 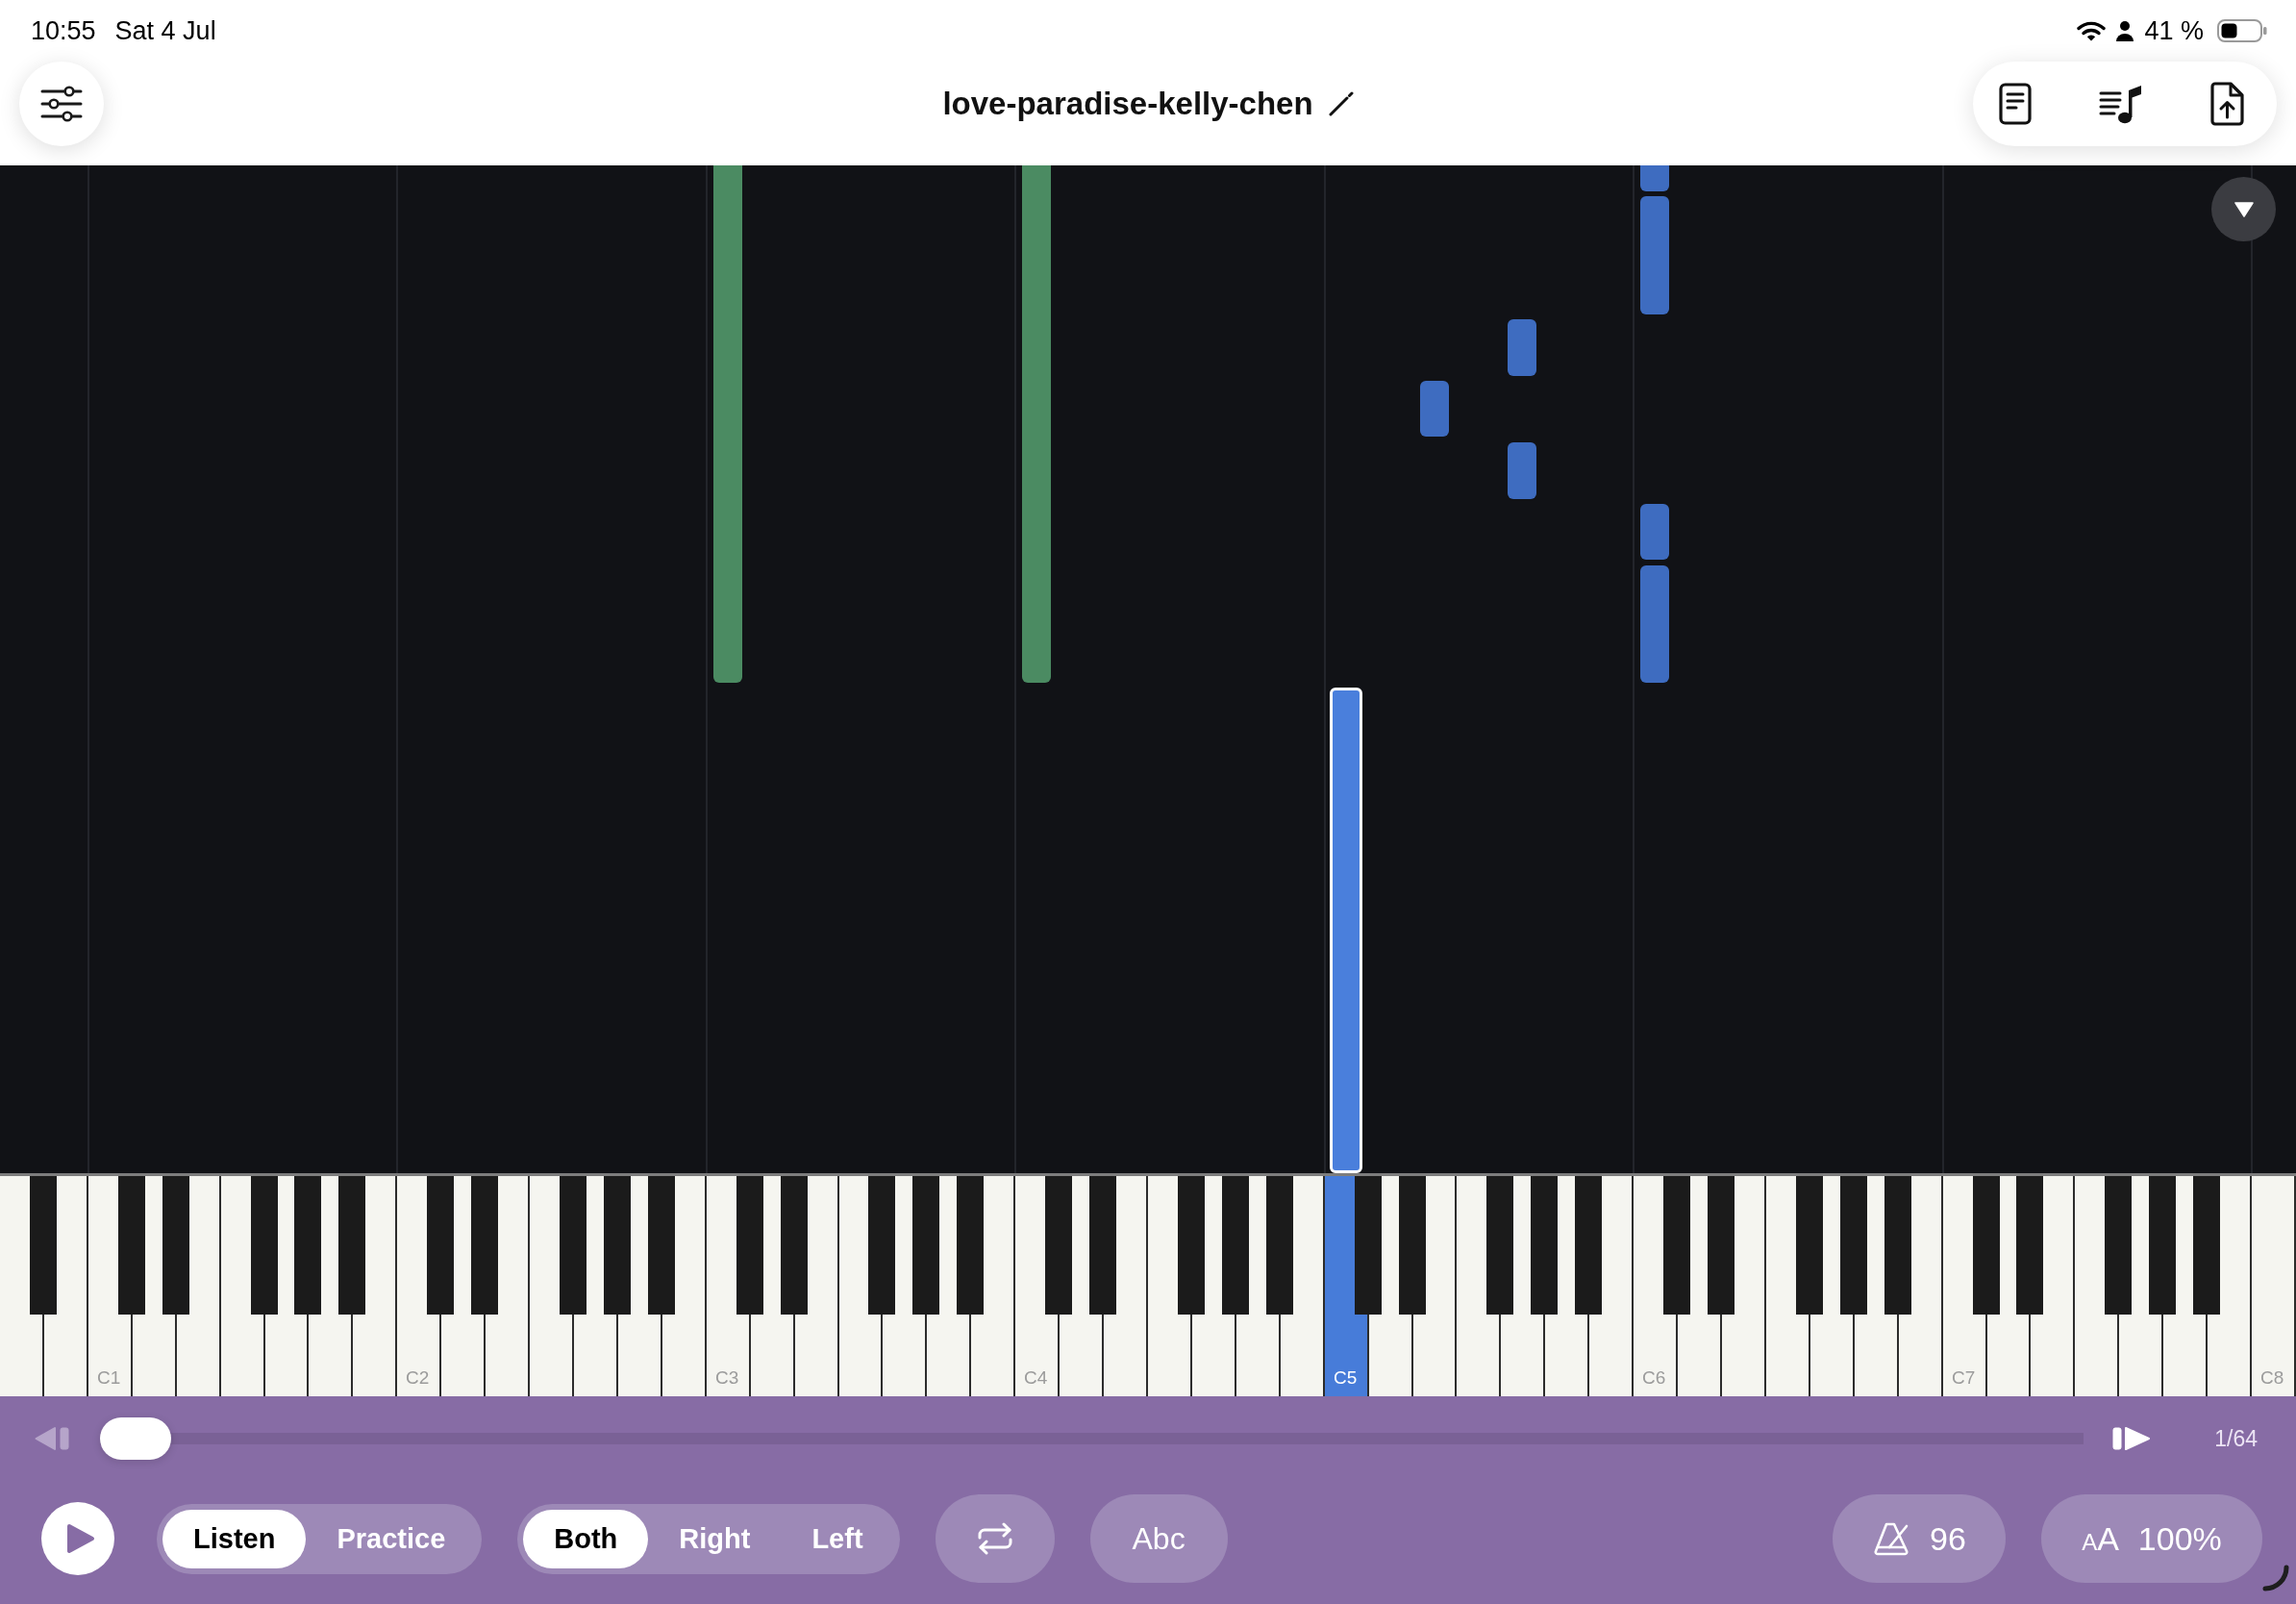 I want to click on file-upload-icon, so click(x=2226, y=104).